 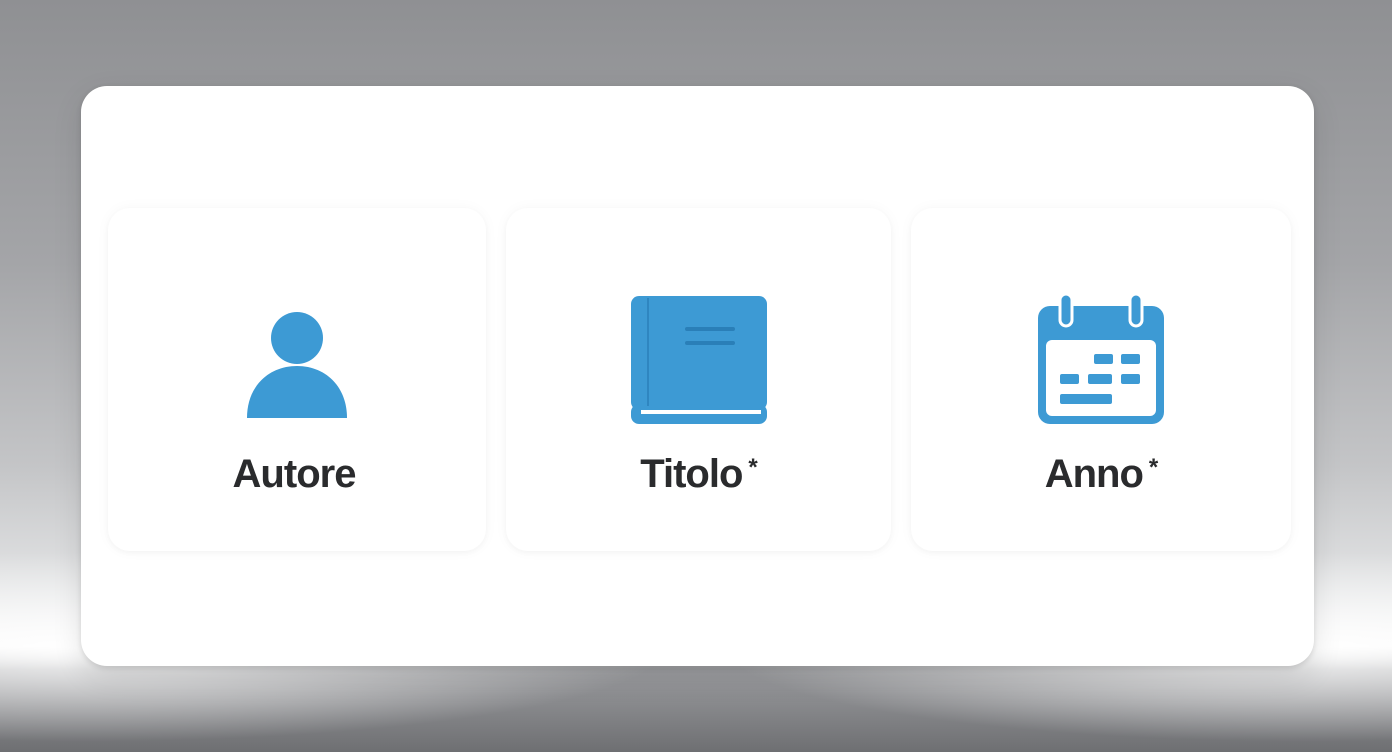 What do you see at coordinates (1101, 358) in the screenshot?
I see `calendar-icon` at bounding box center [1101, 358].